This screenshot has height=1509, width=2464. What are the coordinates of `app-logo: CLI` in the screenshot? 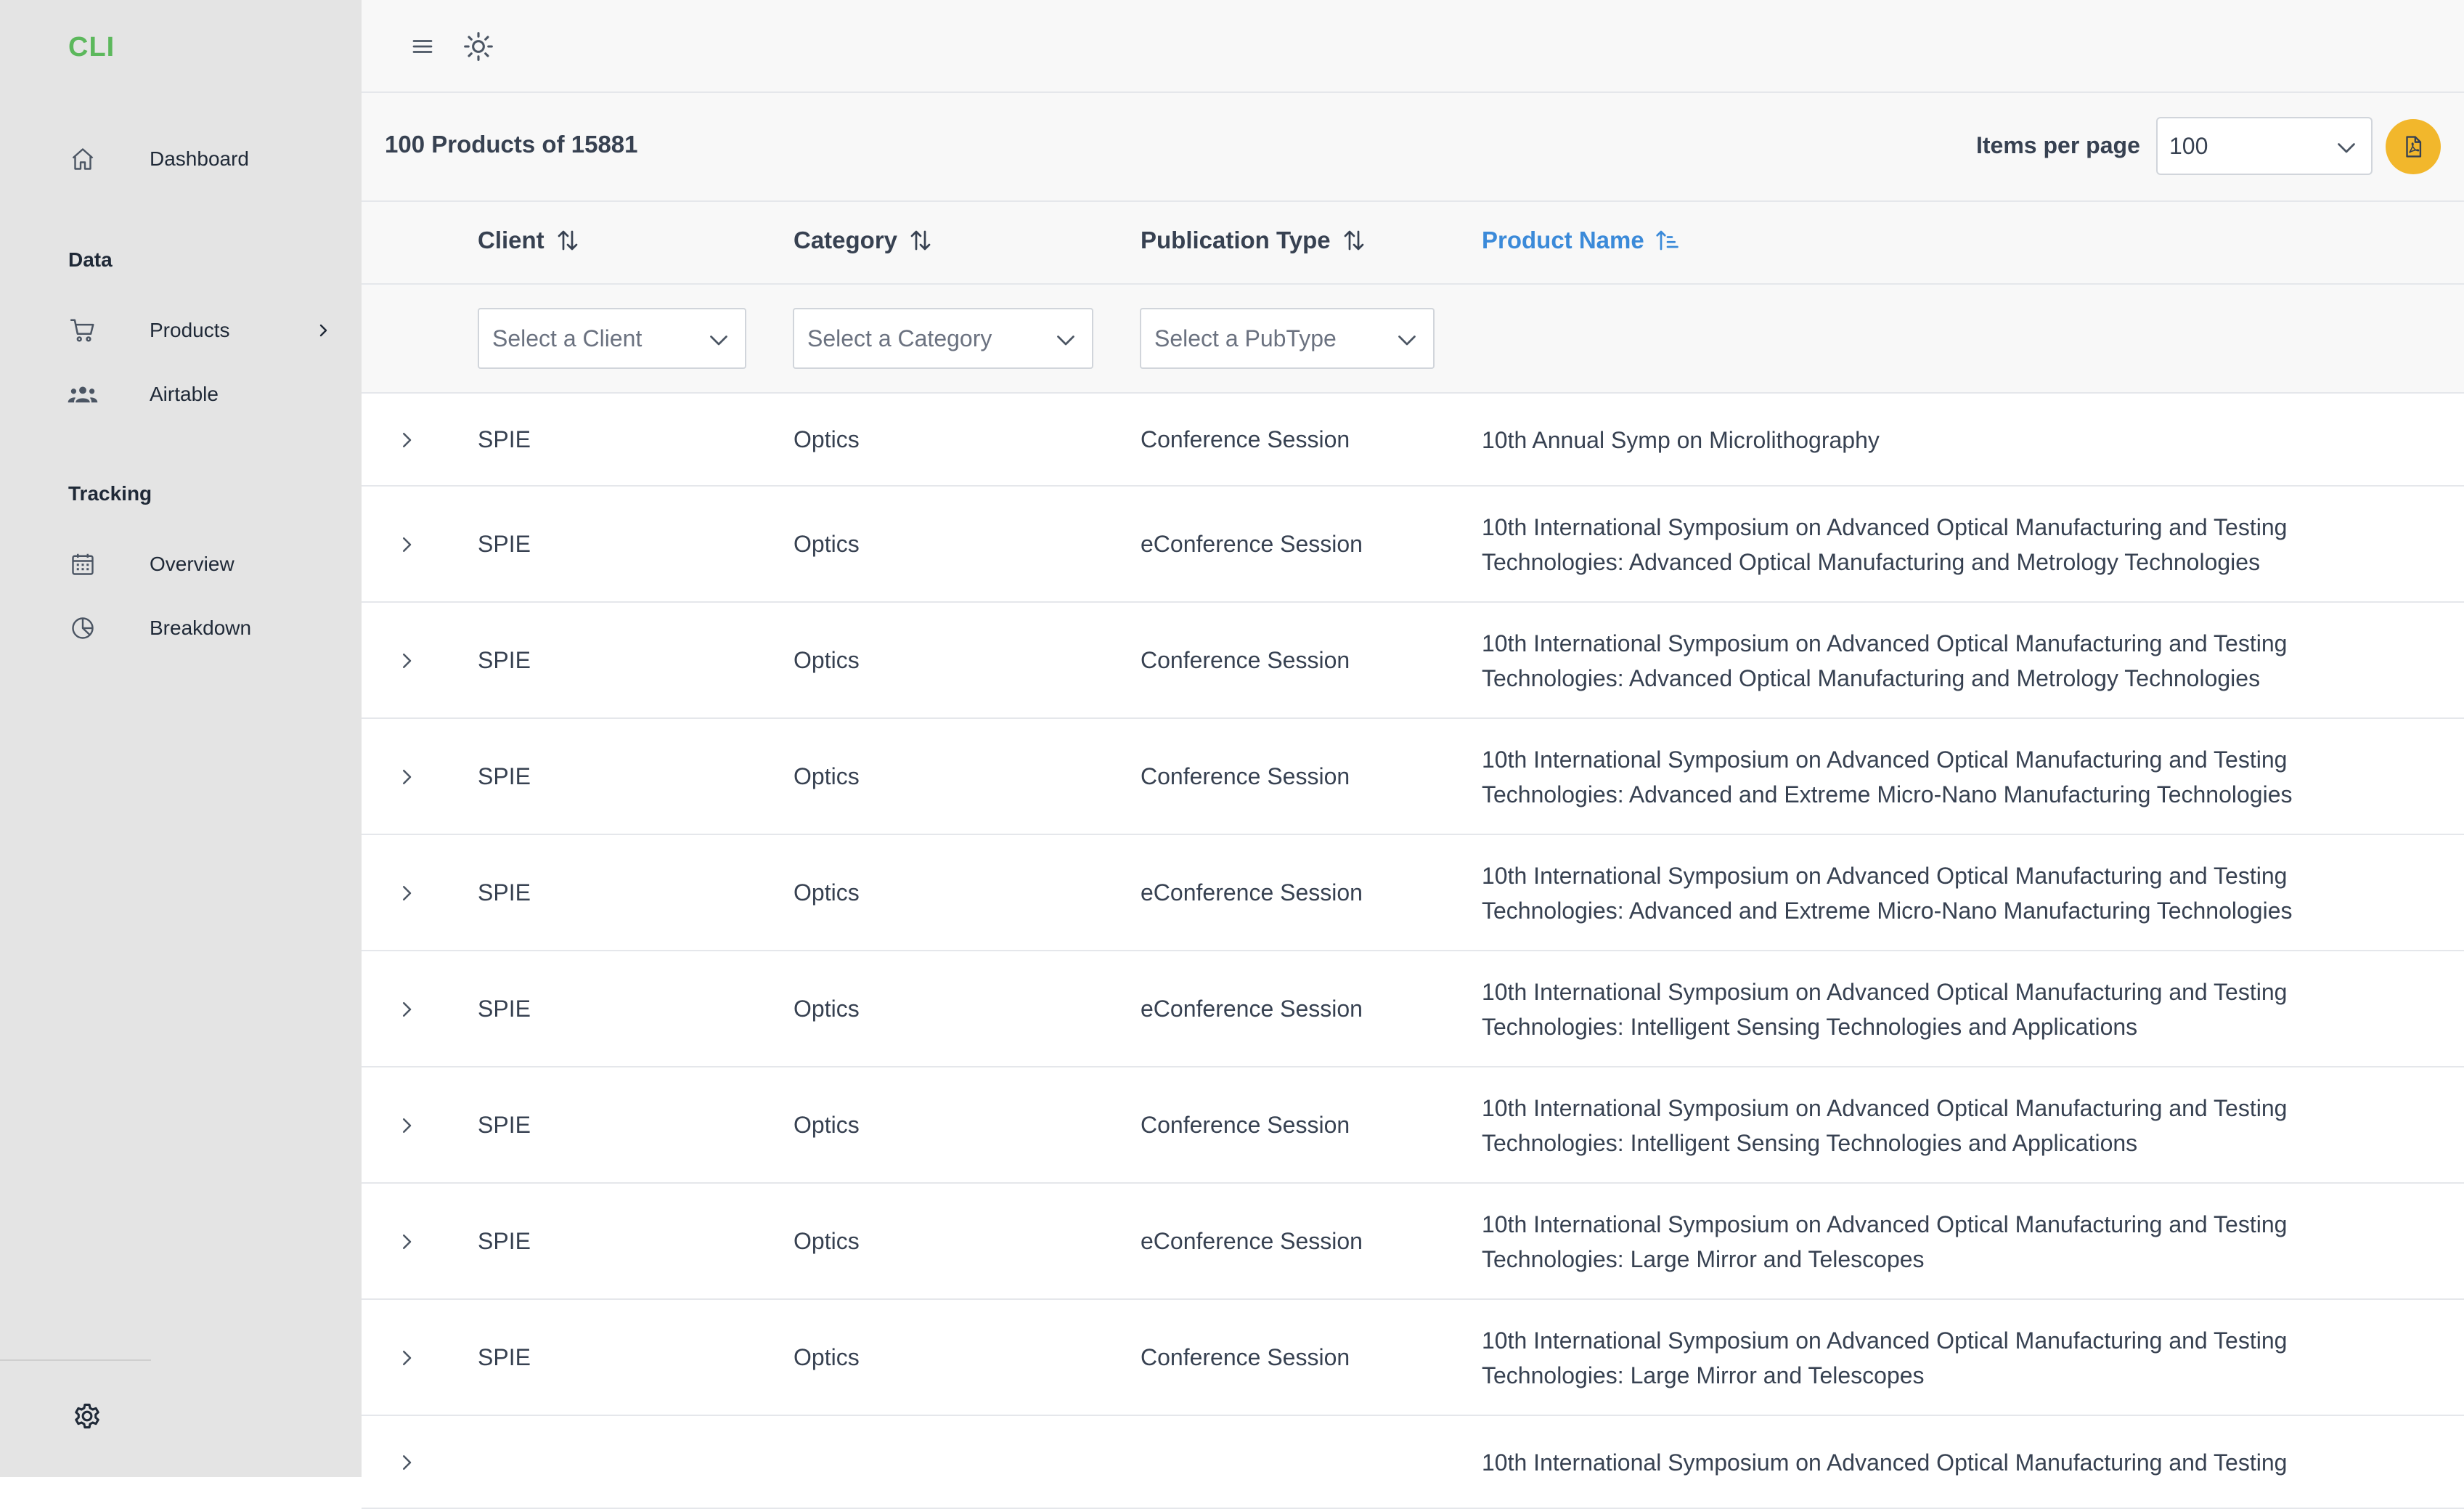 It's located at (91, 47).